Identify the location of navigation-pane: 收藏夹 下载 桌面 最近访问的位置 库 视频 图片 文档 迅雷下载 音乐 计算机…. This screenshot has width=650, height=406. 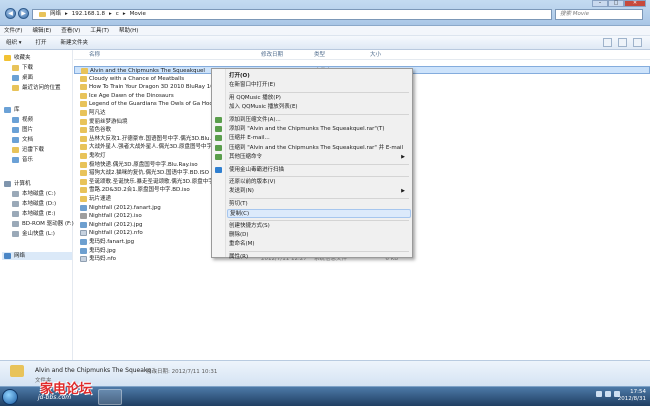
(37, 205).